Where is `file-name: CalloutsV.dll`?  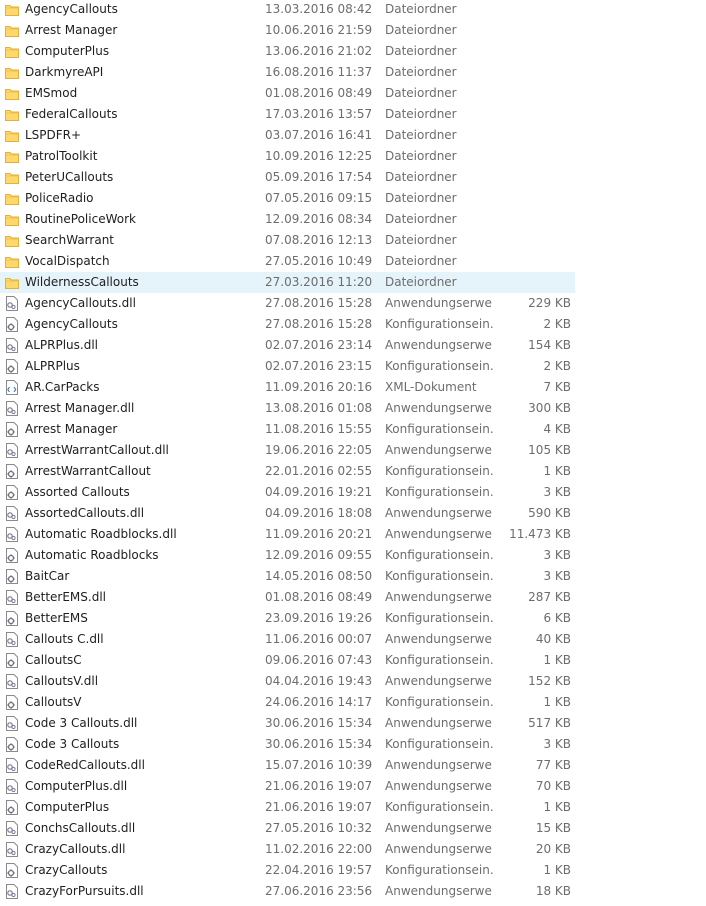
file-name: CalloutsV.dll is located at coordinates (62, 681).